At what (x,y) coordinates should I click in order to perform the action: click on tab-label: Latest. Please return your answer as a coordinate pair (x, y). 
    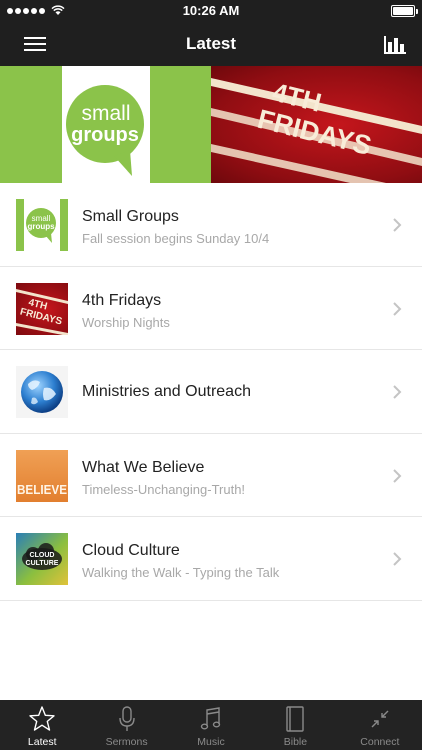
    Looking at the image, I should click on (42, 742).